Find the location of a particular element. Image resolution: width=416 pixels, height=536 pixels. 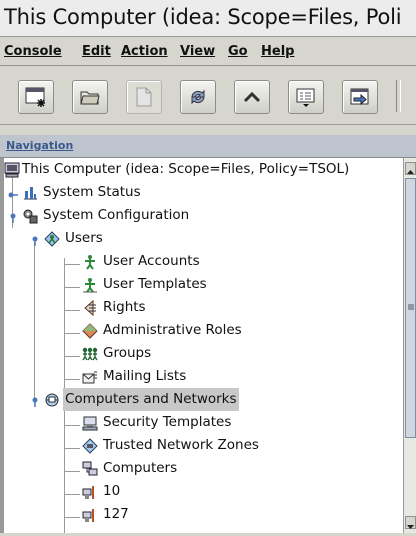

menu-view: View is located at coordinates (197, 51).